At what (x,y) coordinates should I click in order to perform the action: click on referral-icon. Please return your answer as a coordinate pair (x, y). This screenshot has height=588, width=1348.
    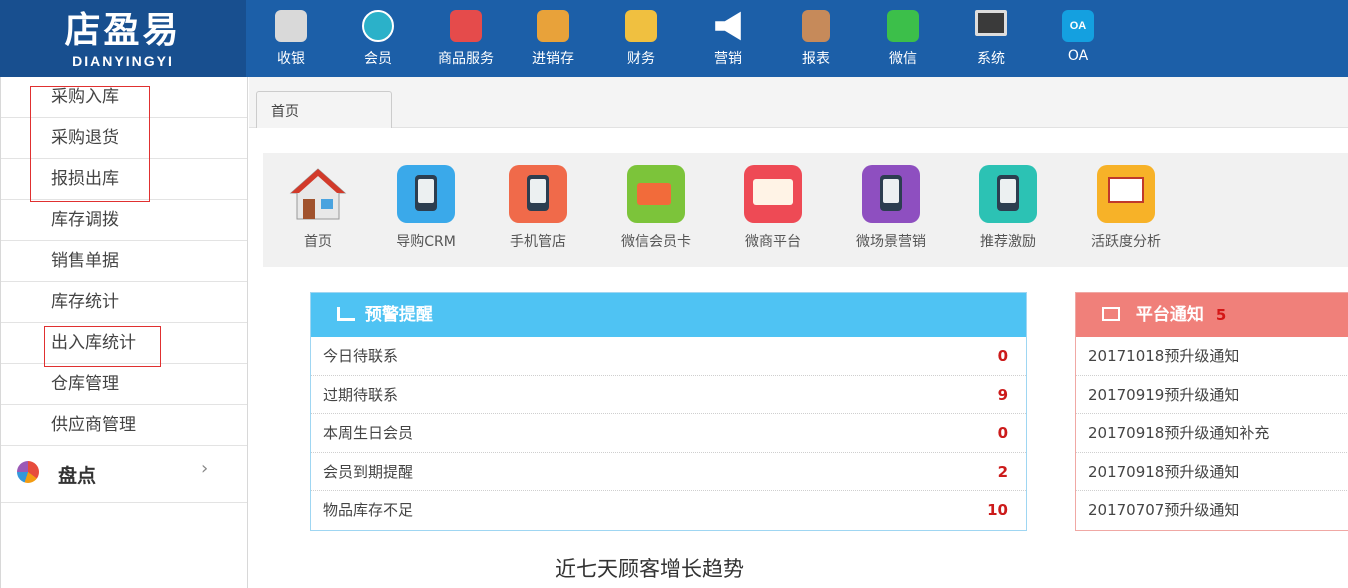
    Looking at the image, I should click on (1008, 194).